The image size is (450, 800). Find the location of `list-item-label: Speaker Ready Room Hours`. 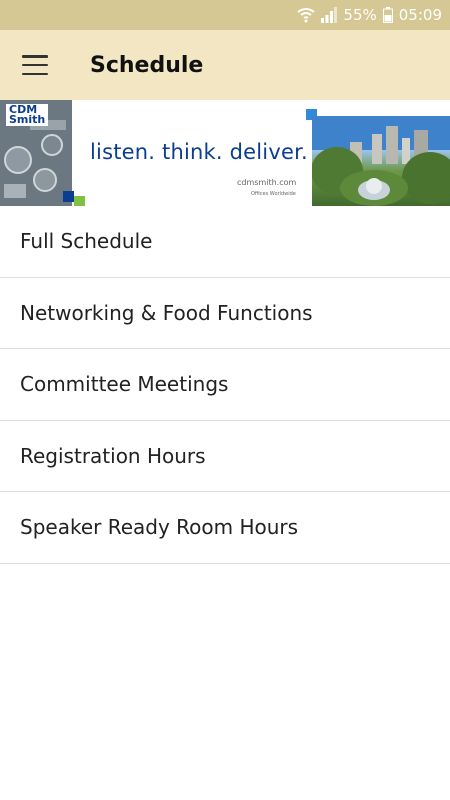

list-item-label: Speaker Ready Room Hours is located at coordinates (159, 527).